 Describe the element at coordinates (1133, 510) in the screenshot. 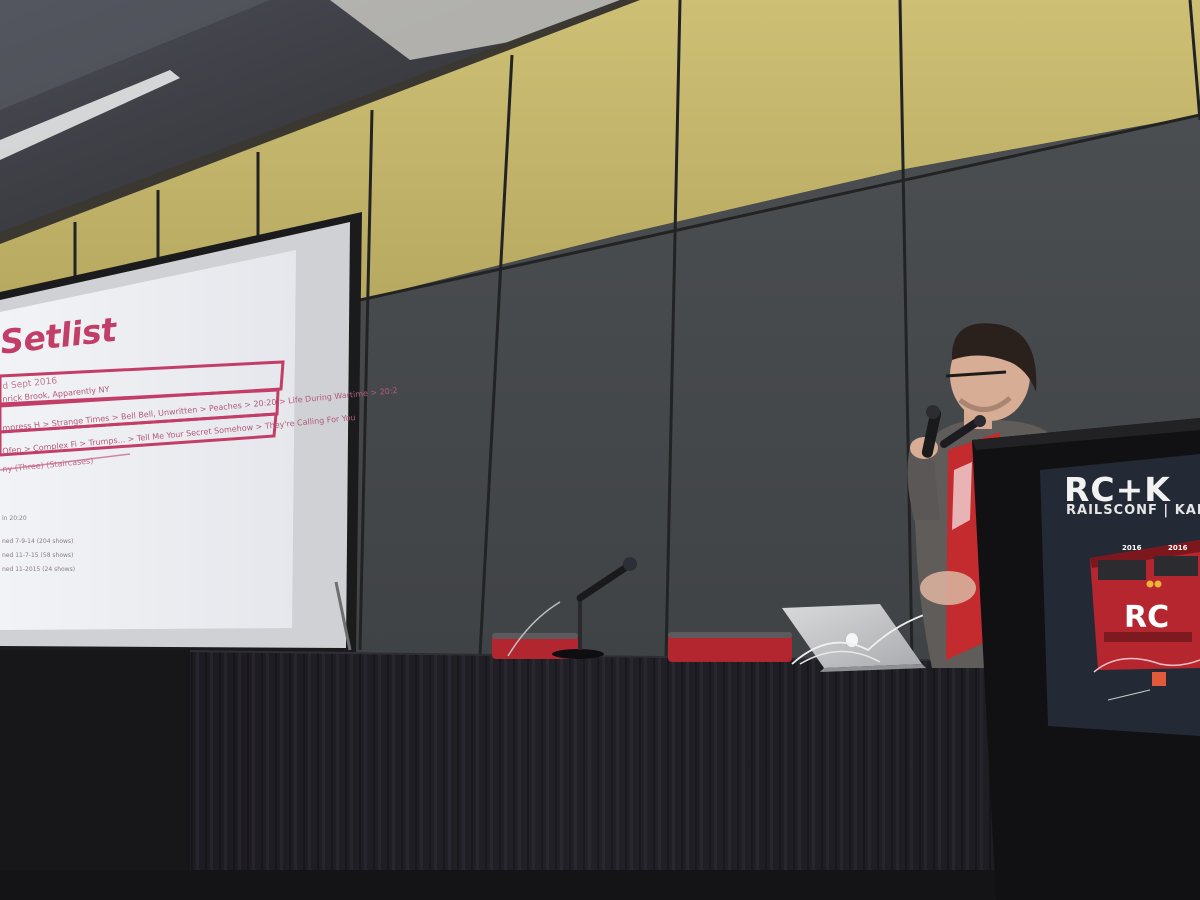

I see `conference-tagline: RAILSCONF | KANSAS` at that location.